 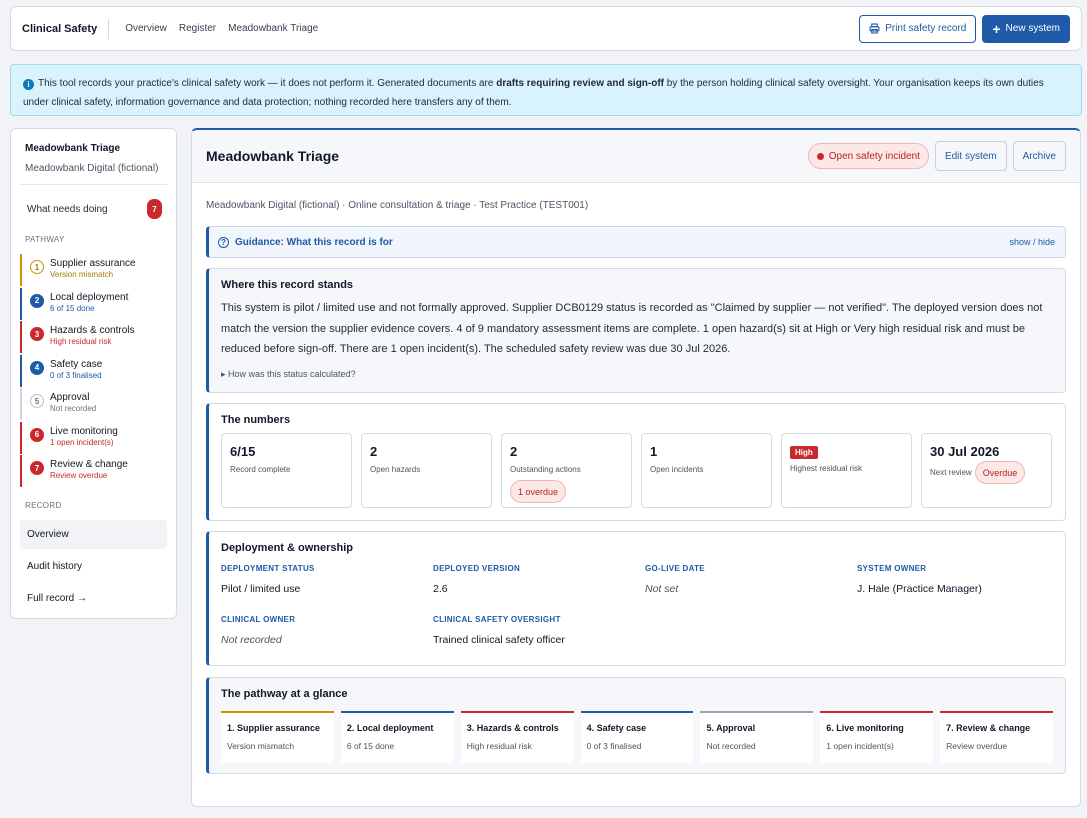 What do you see at coordinates (996, 28) in the screenshot?
I see `plus-icon: +` at bounding box center [996, 28].